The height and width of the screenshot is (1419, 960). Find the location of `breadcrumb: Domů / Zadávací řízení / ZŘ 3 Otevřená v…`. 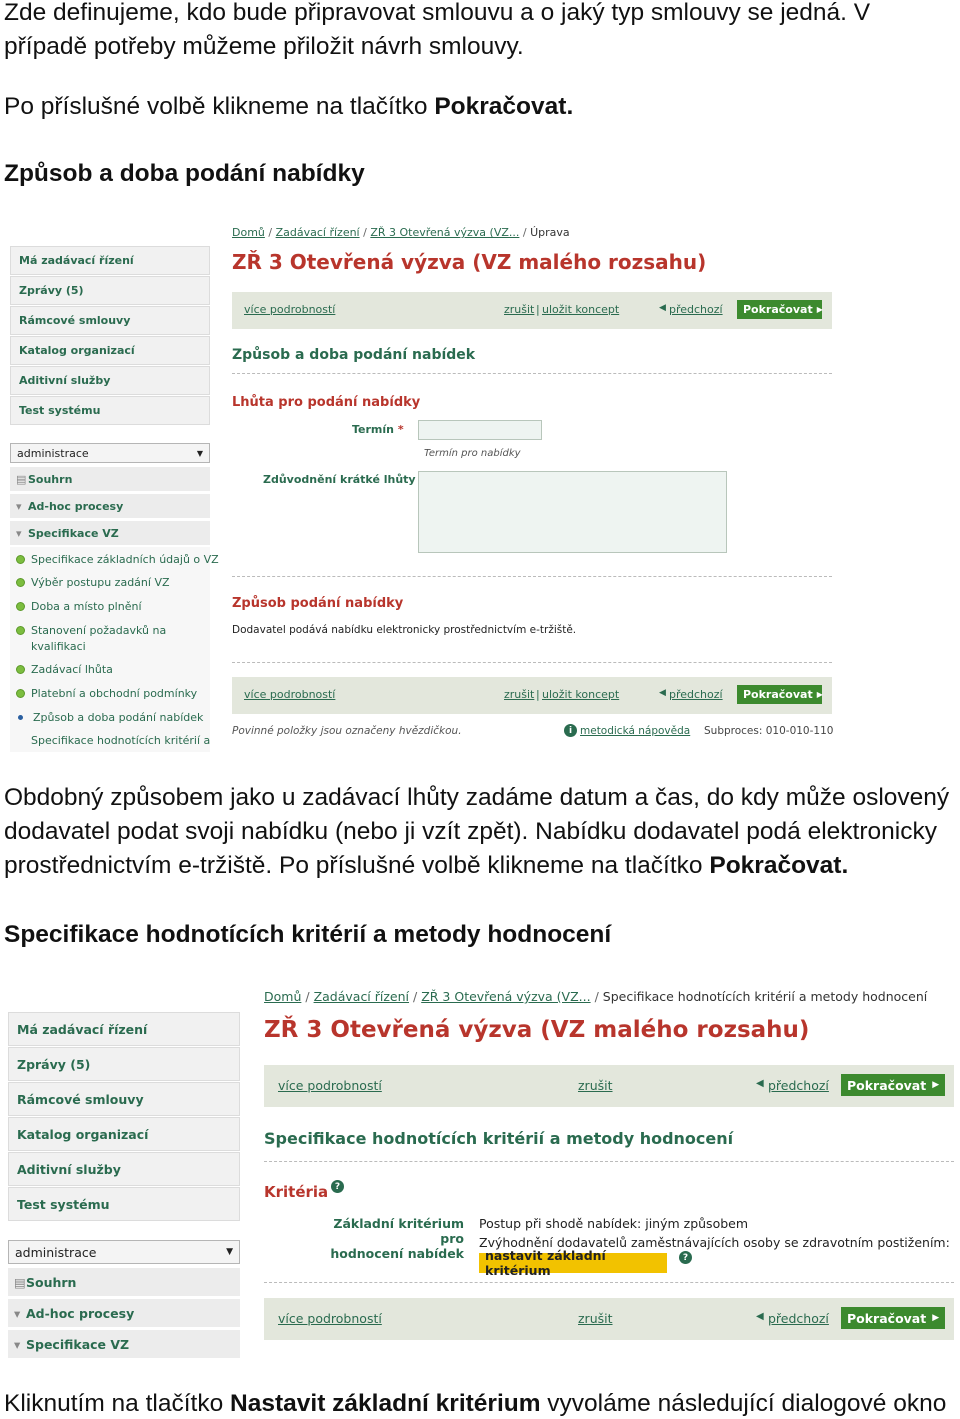

breadcrumb: Domů / Zadávací řízení / ZŘ 3 Otevřená v… is located at coordinates (401, 232).